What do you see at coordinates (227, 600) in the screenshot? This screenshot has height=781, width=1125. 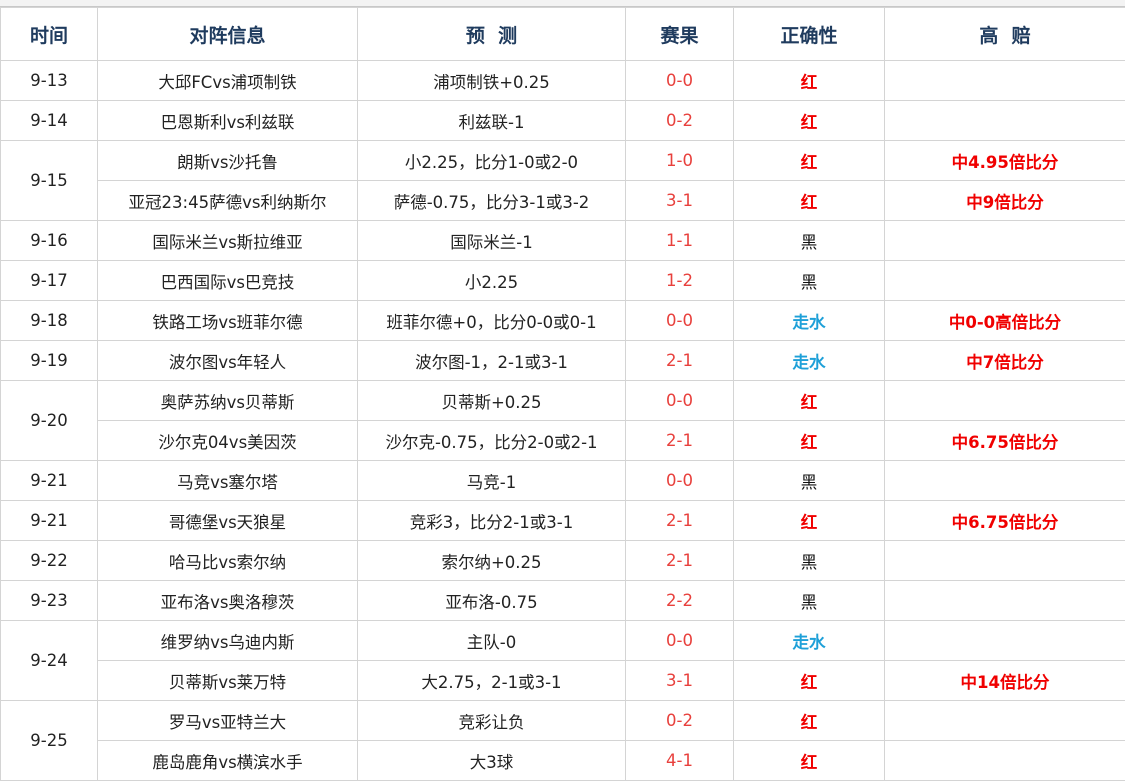 I see `match-cell: 亚布洛vs奥洛穆茨` at bounding box center [227, 600].